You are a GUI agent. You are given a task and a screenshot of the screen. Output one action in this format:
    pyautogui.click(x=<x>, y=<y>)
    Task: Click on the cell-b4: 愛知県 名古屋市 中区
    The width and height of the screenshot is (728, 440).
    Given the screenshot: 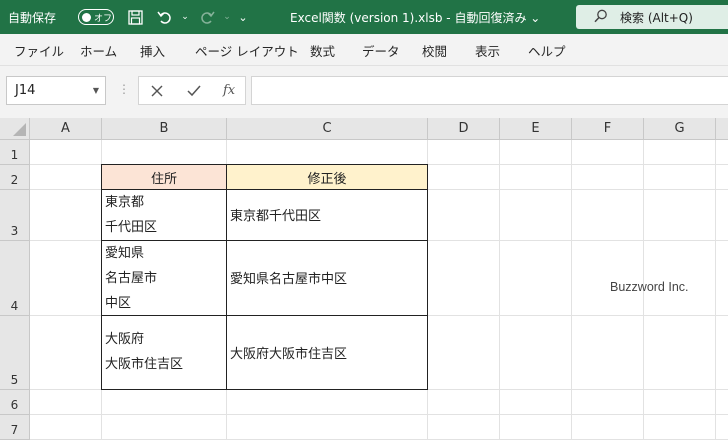 What is the action you would take?
    pyautogui.click(x=164, y=278)
    